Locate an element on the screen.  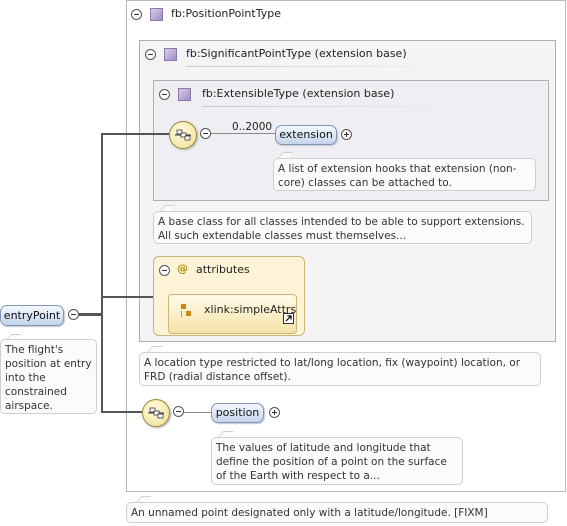
collapse-entry-point-icon is located at coordinates (73, 314).